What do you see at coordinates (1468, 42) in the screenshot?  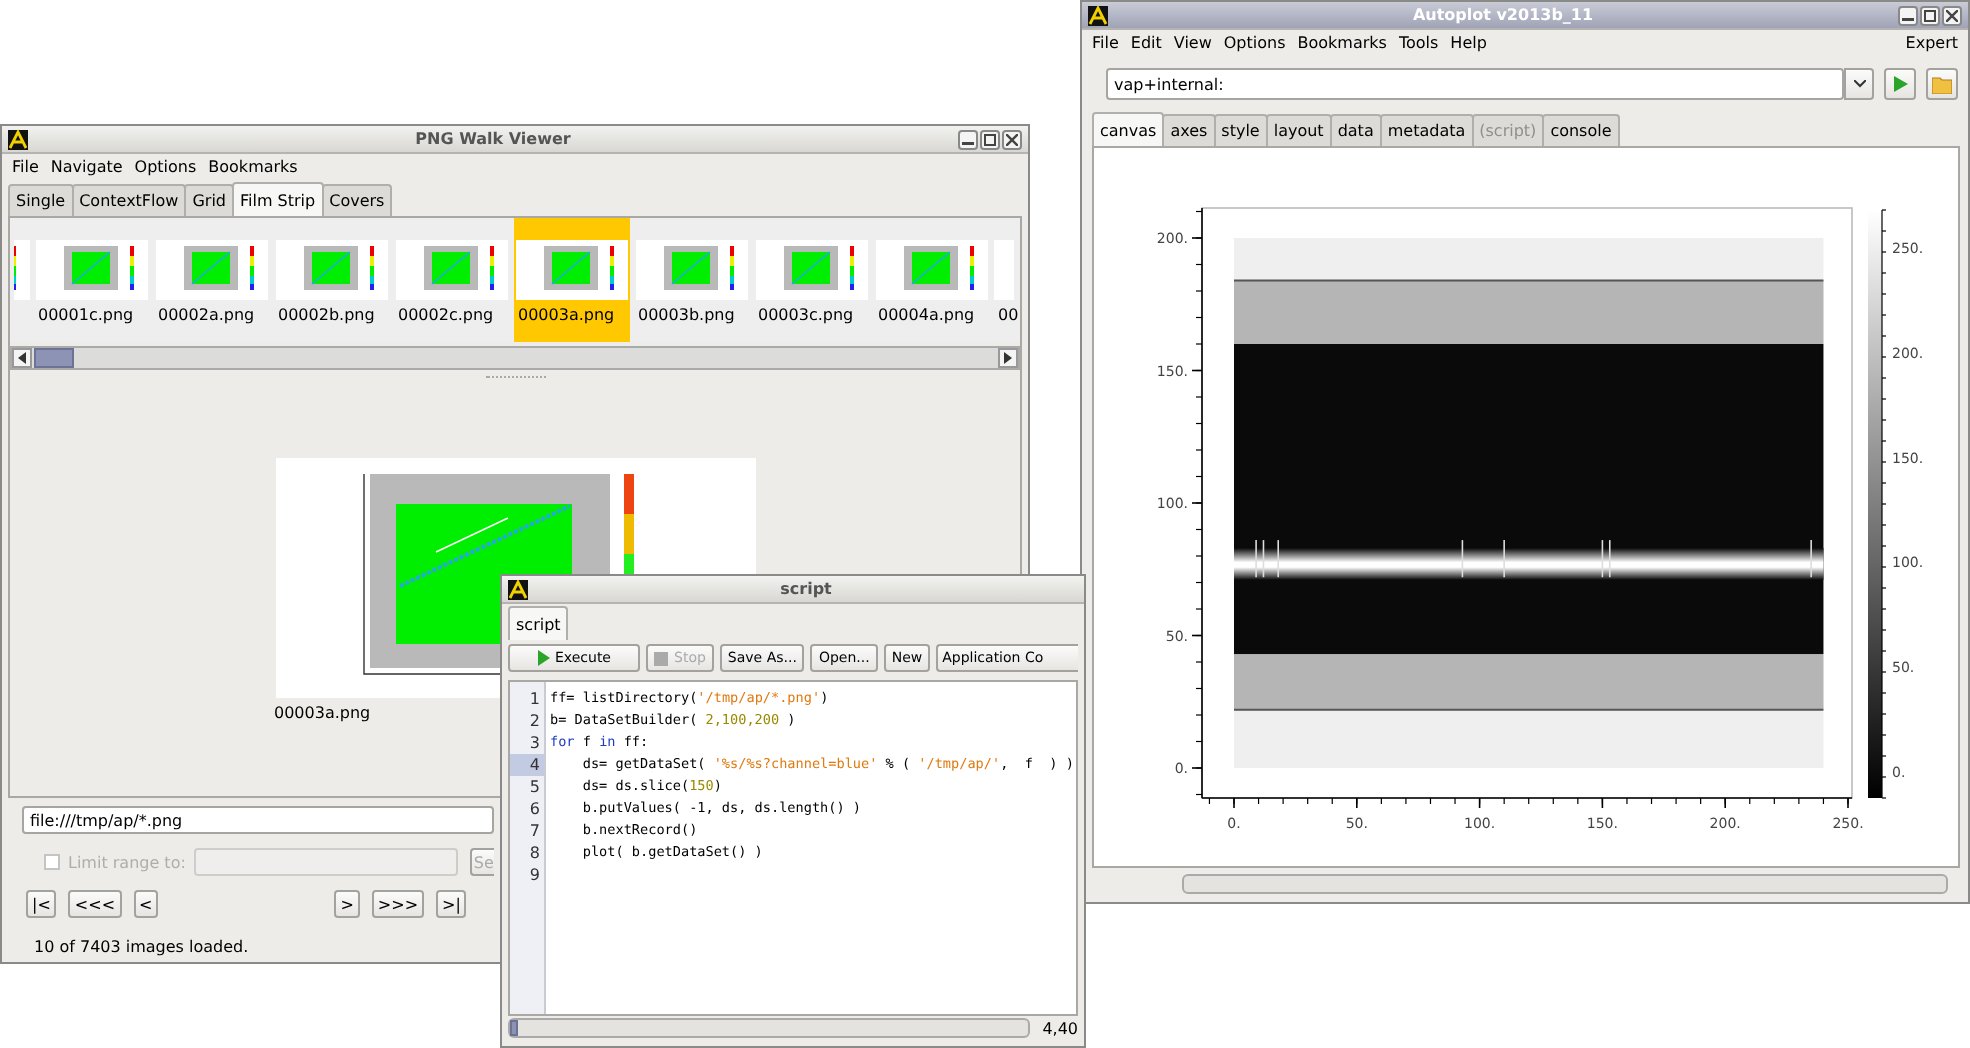 I see `menu-item: Help` at bounding box center [1468, 42].